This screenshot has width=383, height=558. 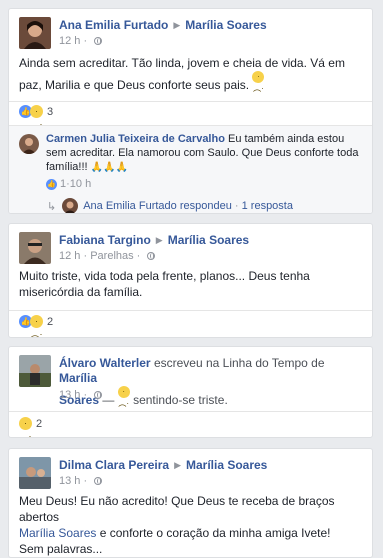 I want to click on post-header: Dilma Clara Pereira ▶ Marília Soares, so click(x=163, y=465).